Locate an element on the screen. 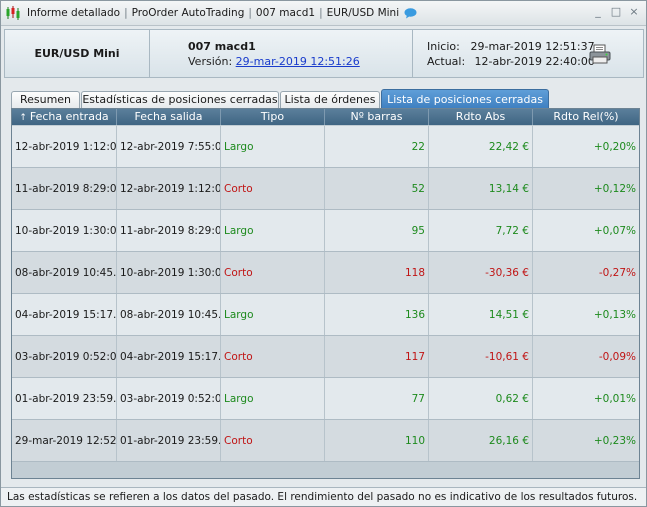 The width and height of the screenshot is (647, 507). abs-return-cell: 13,14 € is located at coordinates (481, 189).